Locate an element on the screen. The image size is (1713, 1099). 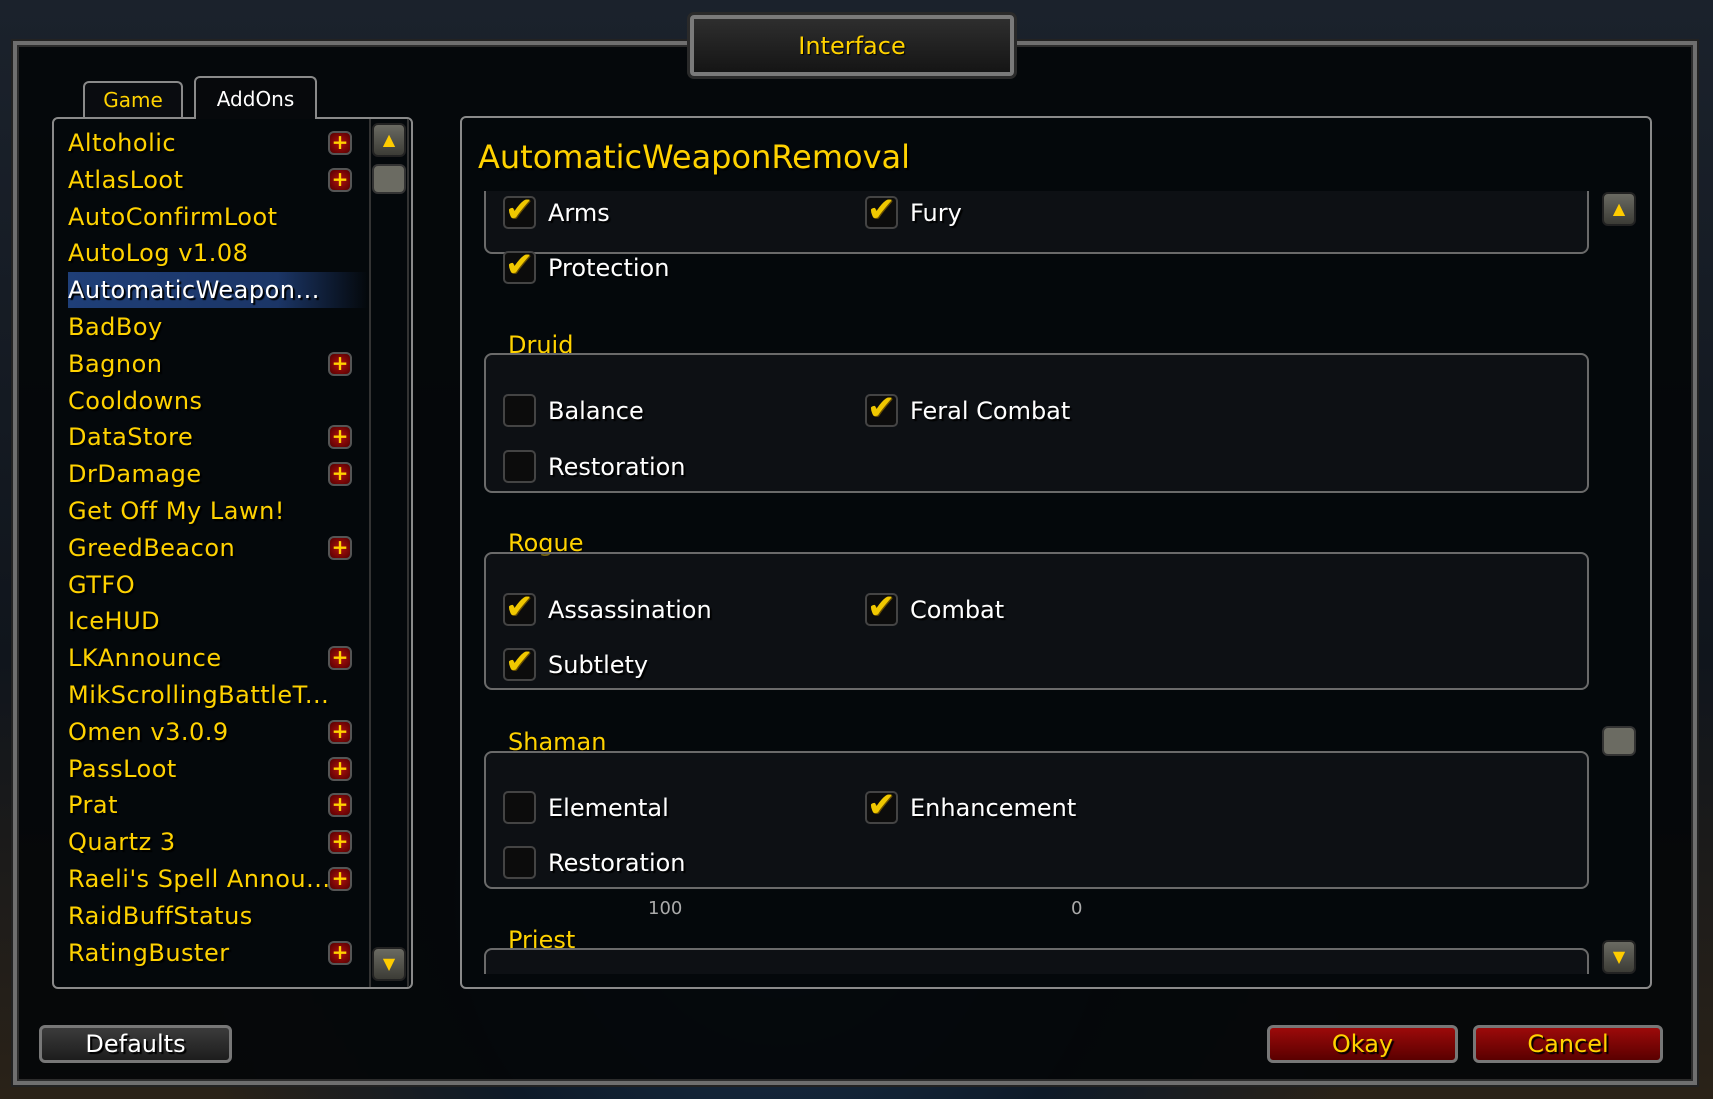
scroll-down-button: ▼ is located at coordinates (389, 964).